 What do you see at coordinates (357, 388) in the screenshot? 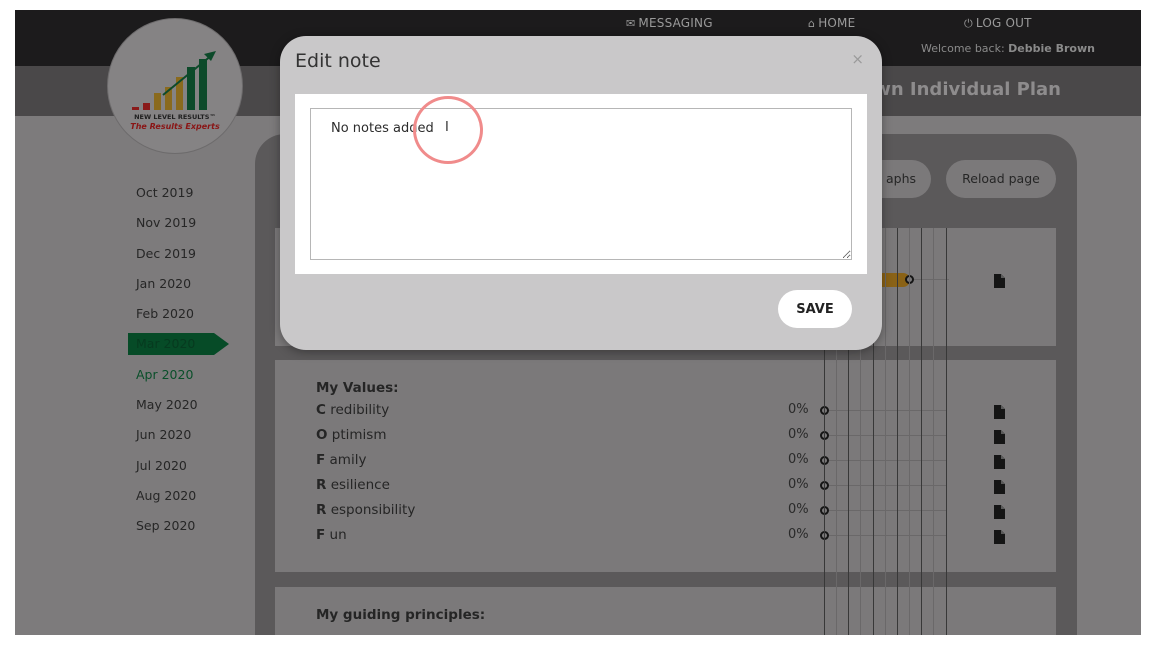
I see `section-title: My Values:` at bounding box center [357, 388].